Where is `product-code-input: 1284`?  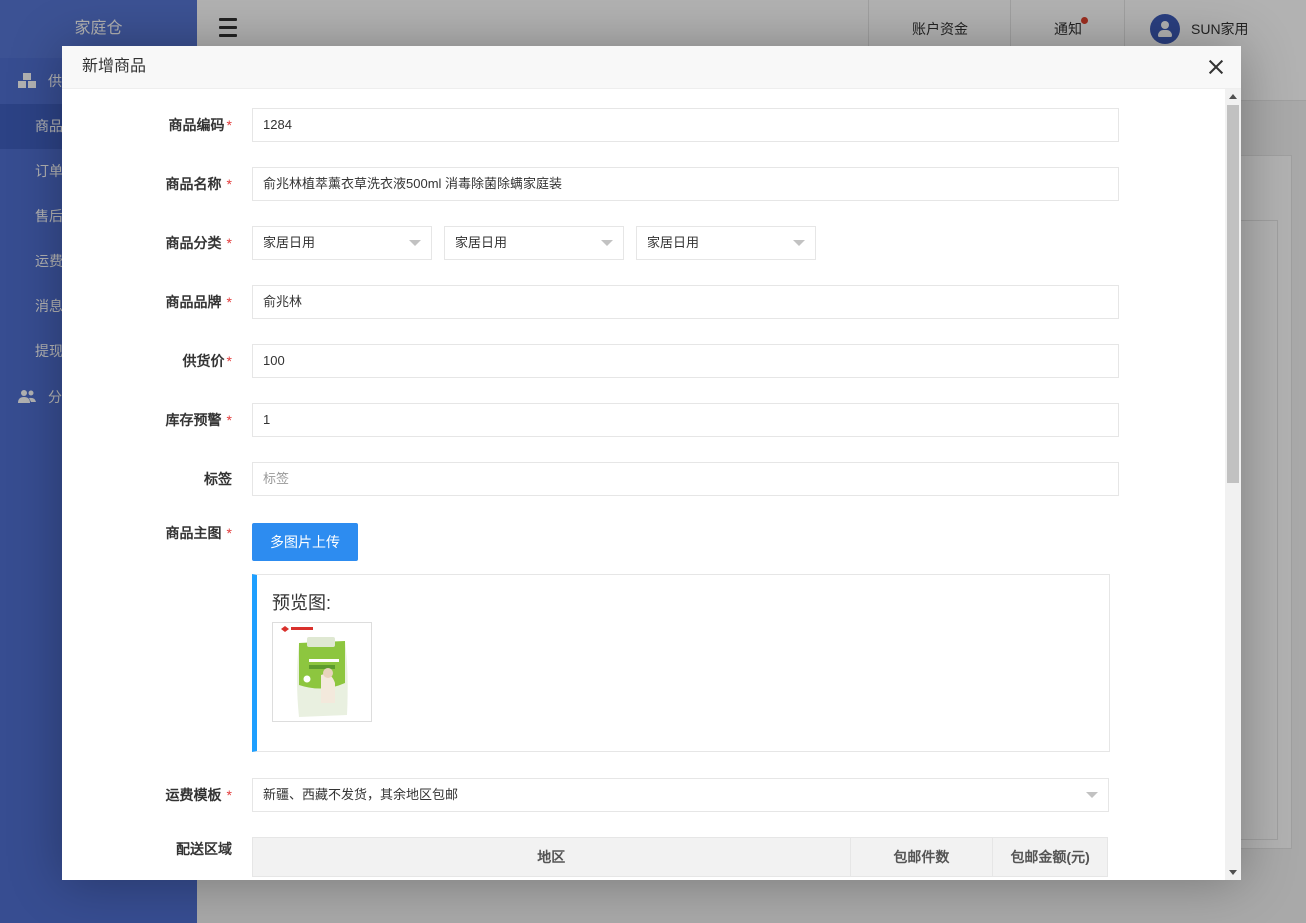 product-code-input: 1284 is located at coordinates (685, 125).